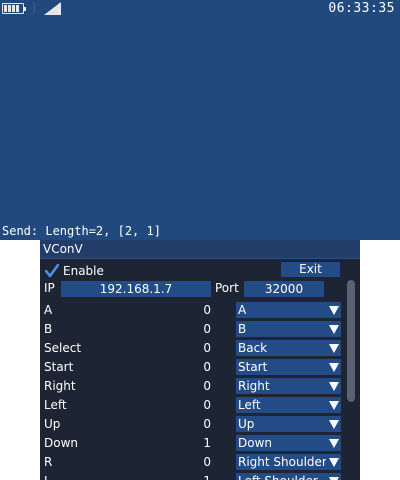  Describe the element at coordinates (227, 288) in the screenshot. I see `port-label: Port` at that location.